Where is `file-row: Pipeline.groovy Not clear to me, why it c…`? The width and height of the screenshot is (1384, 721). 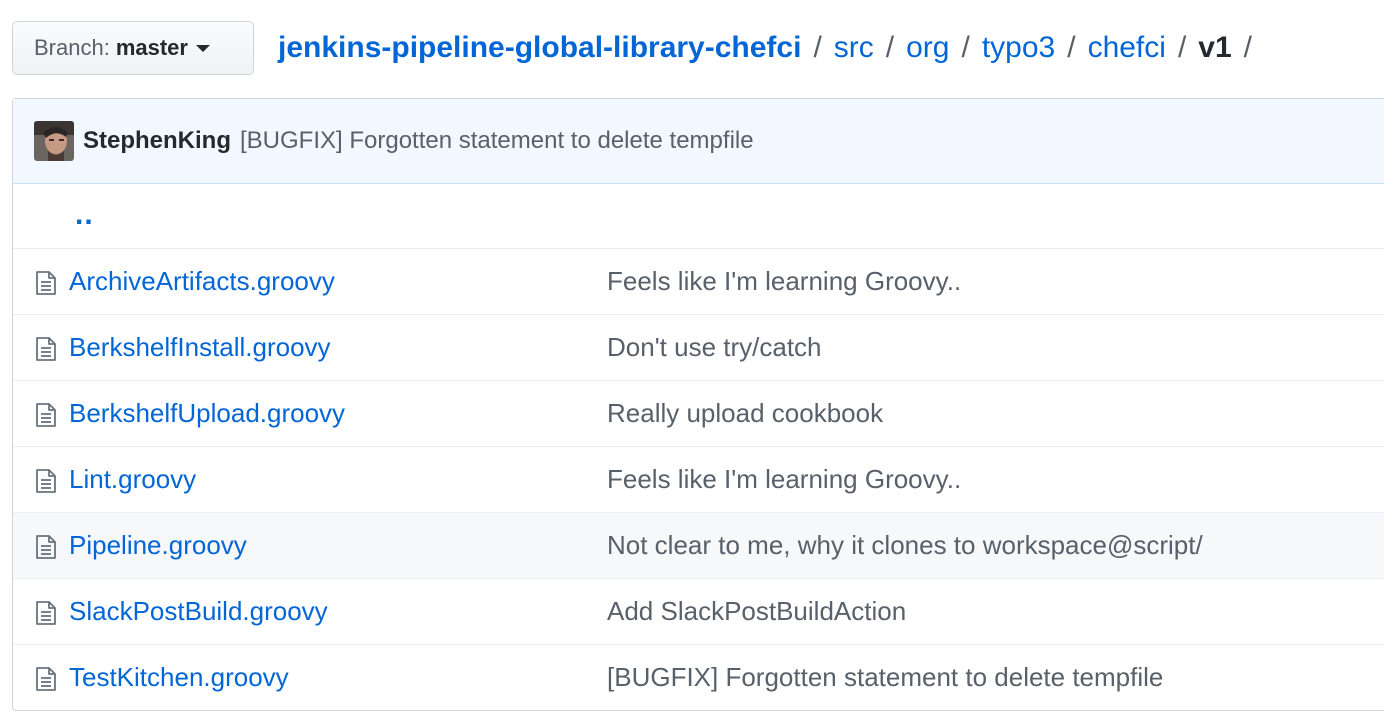
file-row: Pipeline.groovy Not clear to me, why it c… is located at coordinates (698, 545).